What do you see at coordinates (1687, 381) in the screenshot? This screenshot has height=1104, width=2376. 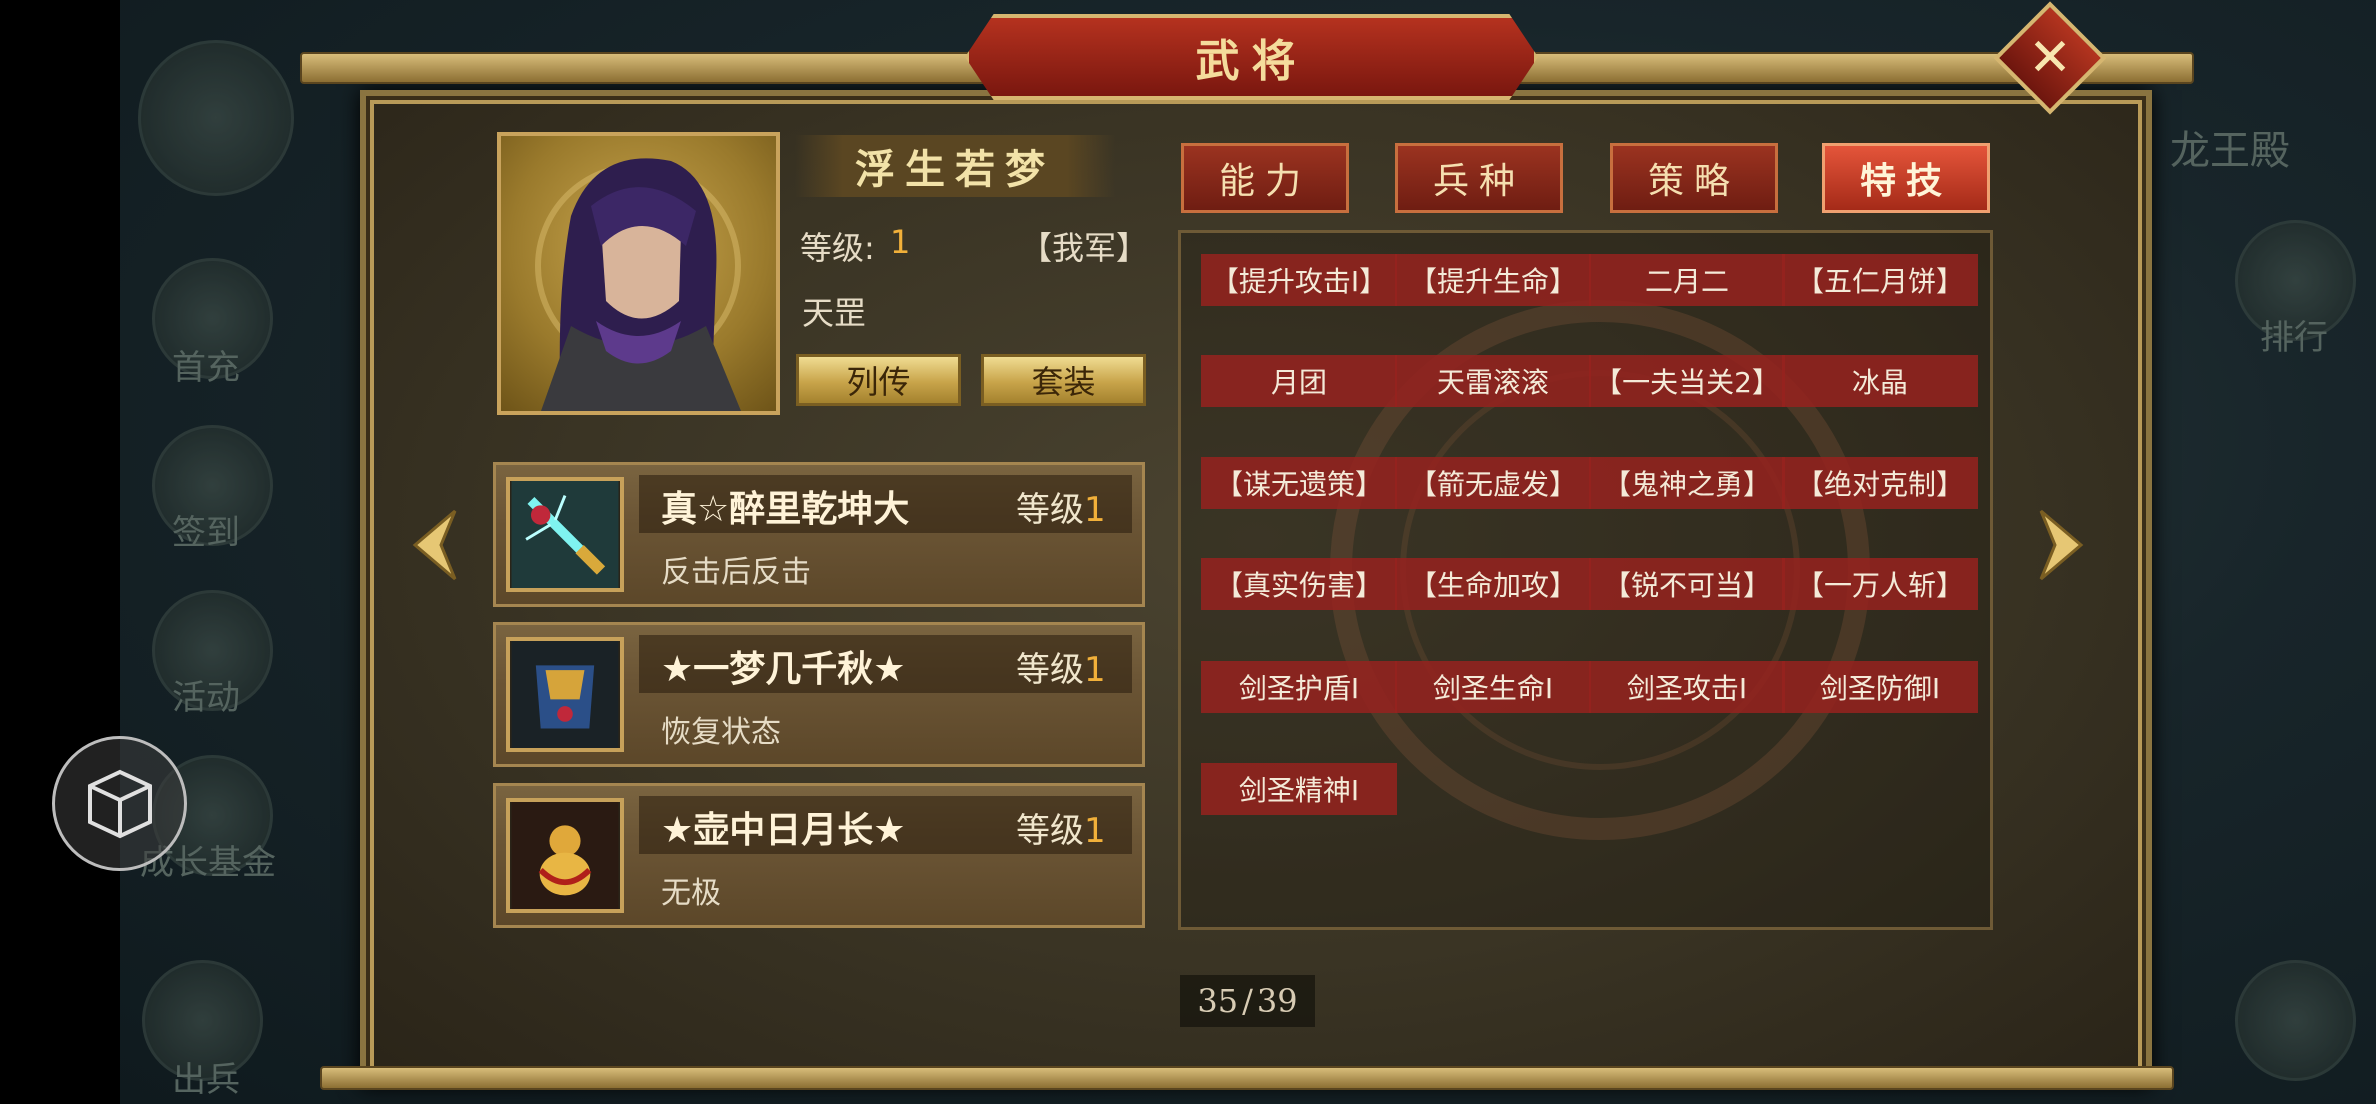 I see `skill-tag: 【一夫当关2】` at bounding box center [1687, 381].